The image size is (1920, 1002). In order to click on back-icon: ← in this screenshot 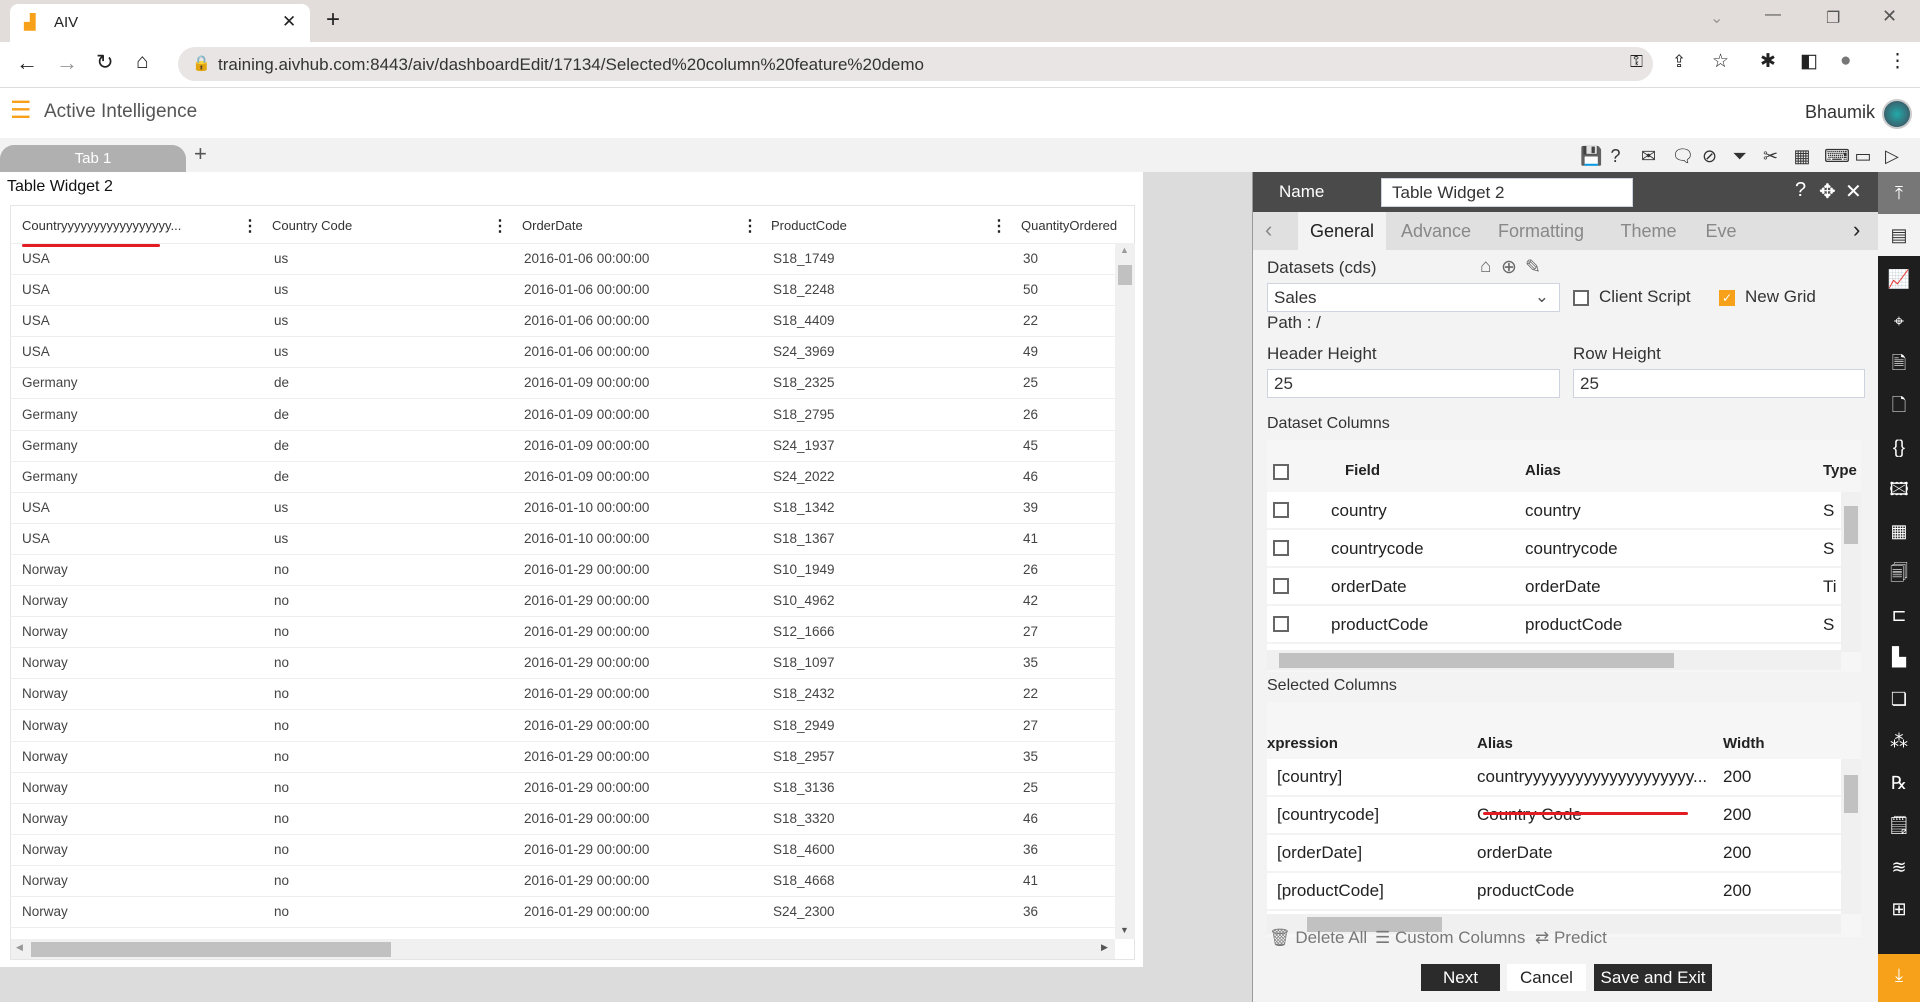, I will do `click(27, 63)`.